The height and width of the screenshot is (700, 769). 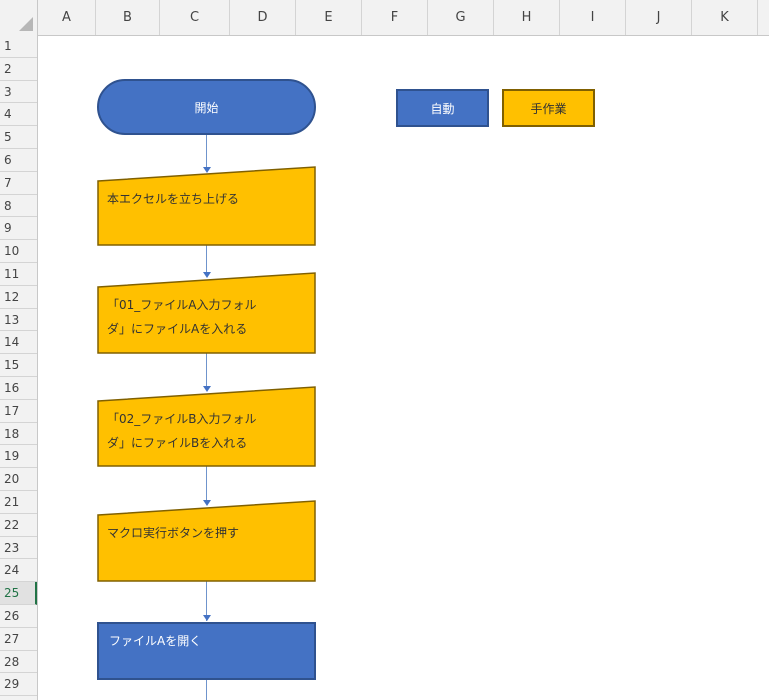 What do you see at coordinates (182, 305) in the screenshot?
I see `flow-step-label-line1: 「01_ファイルA入力フォル` at bounding box center [182, 305].